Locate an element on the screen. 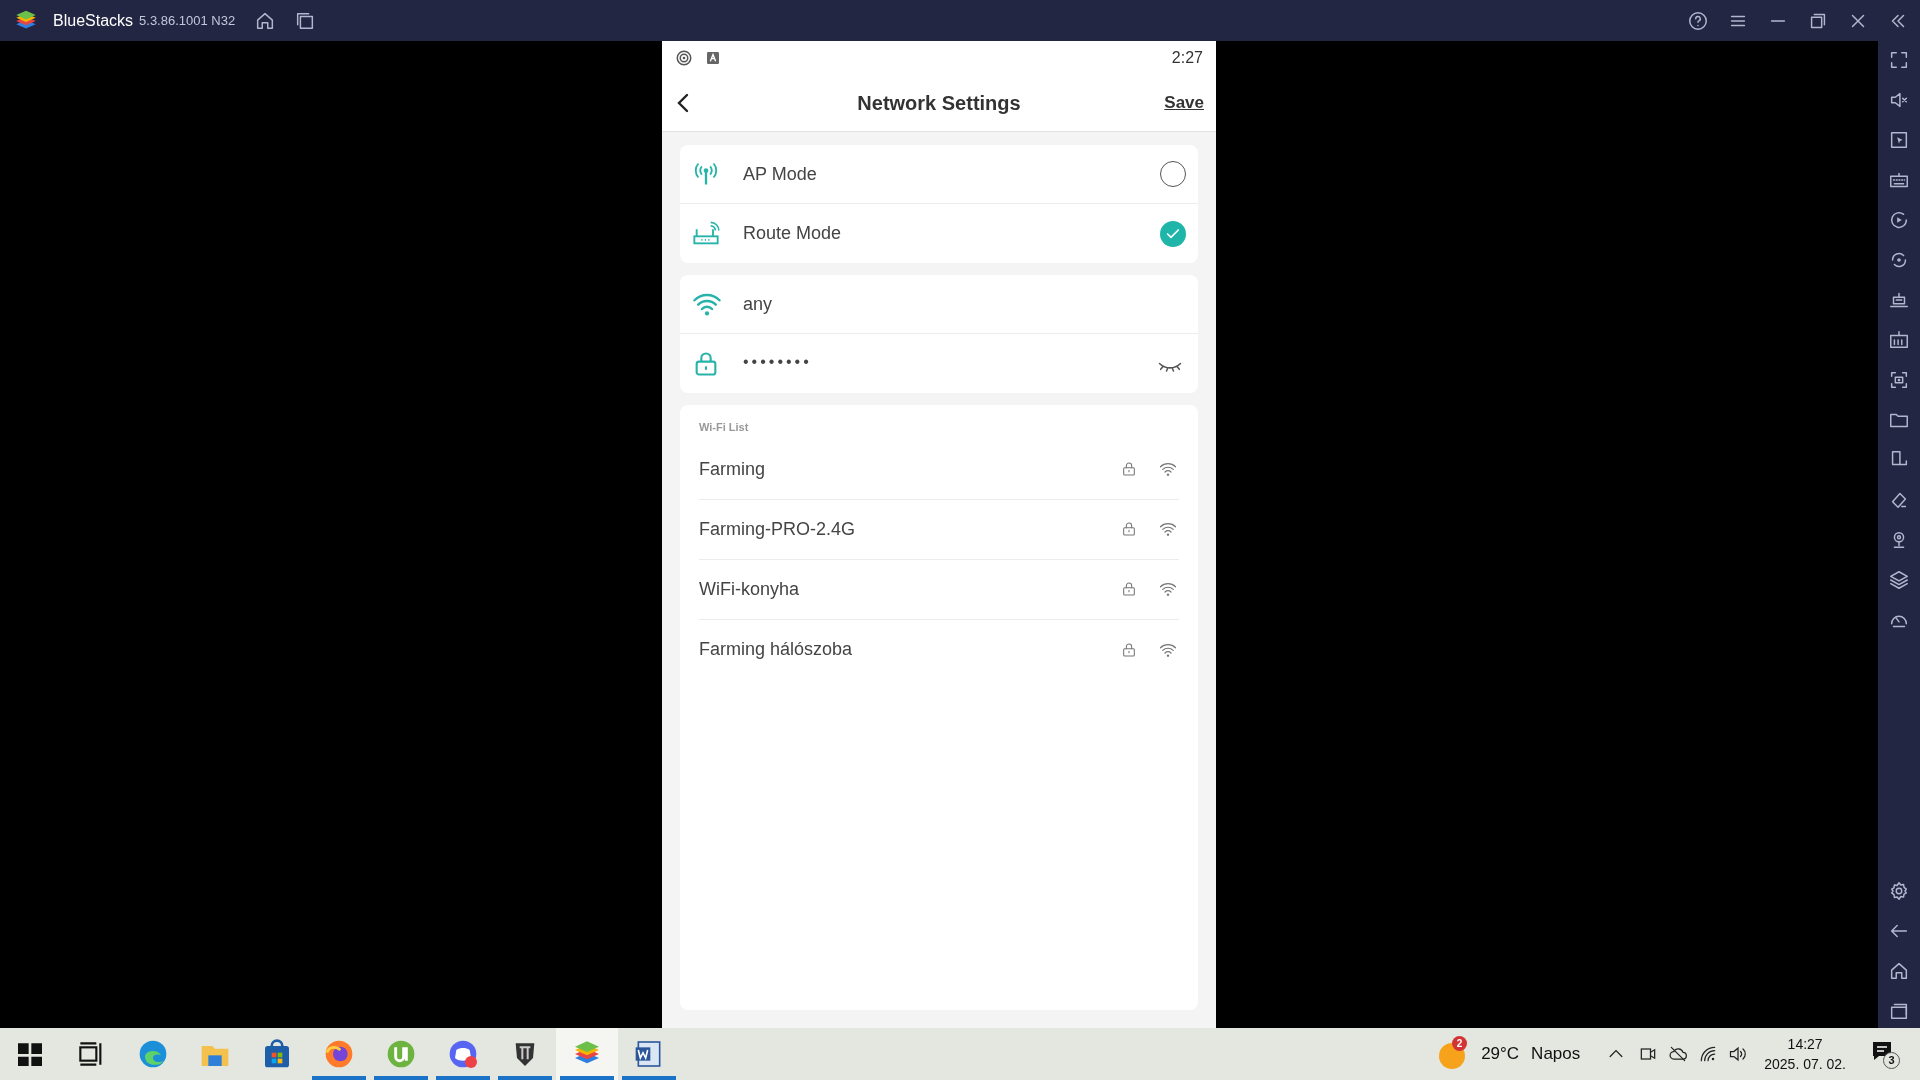 The height and width of the screenshot is (1080, 1920). fullscreen-icon is located at coordinates (1899, 60).